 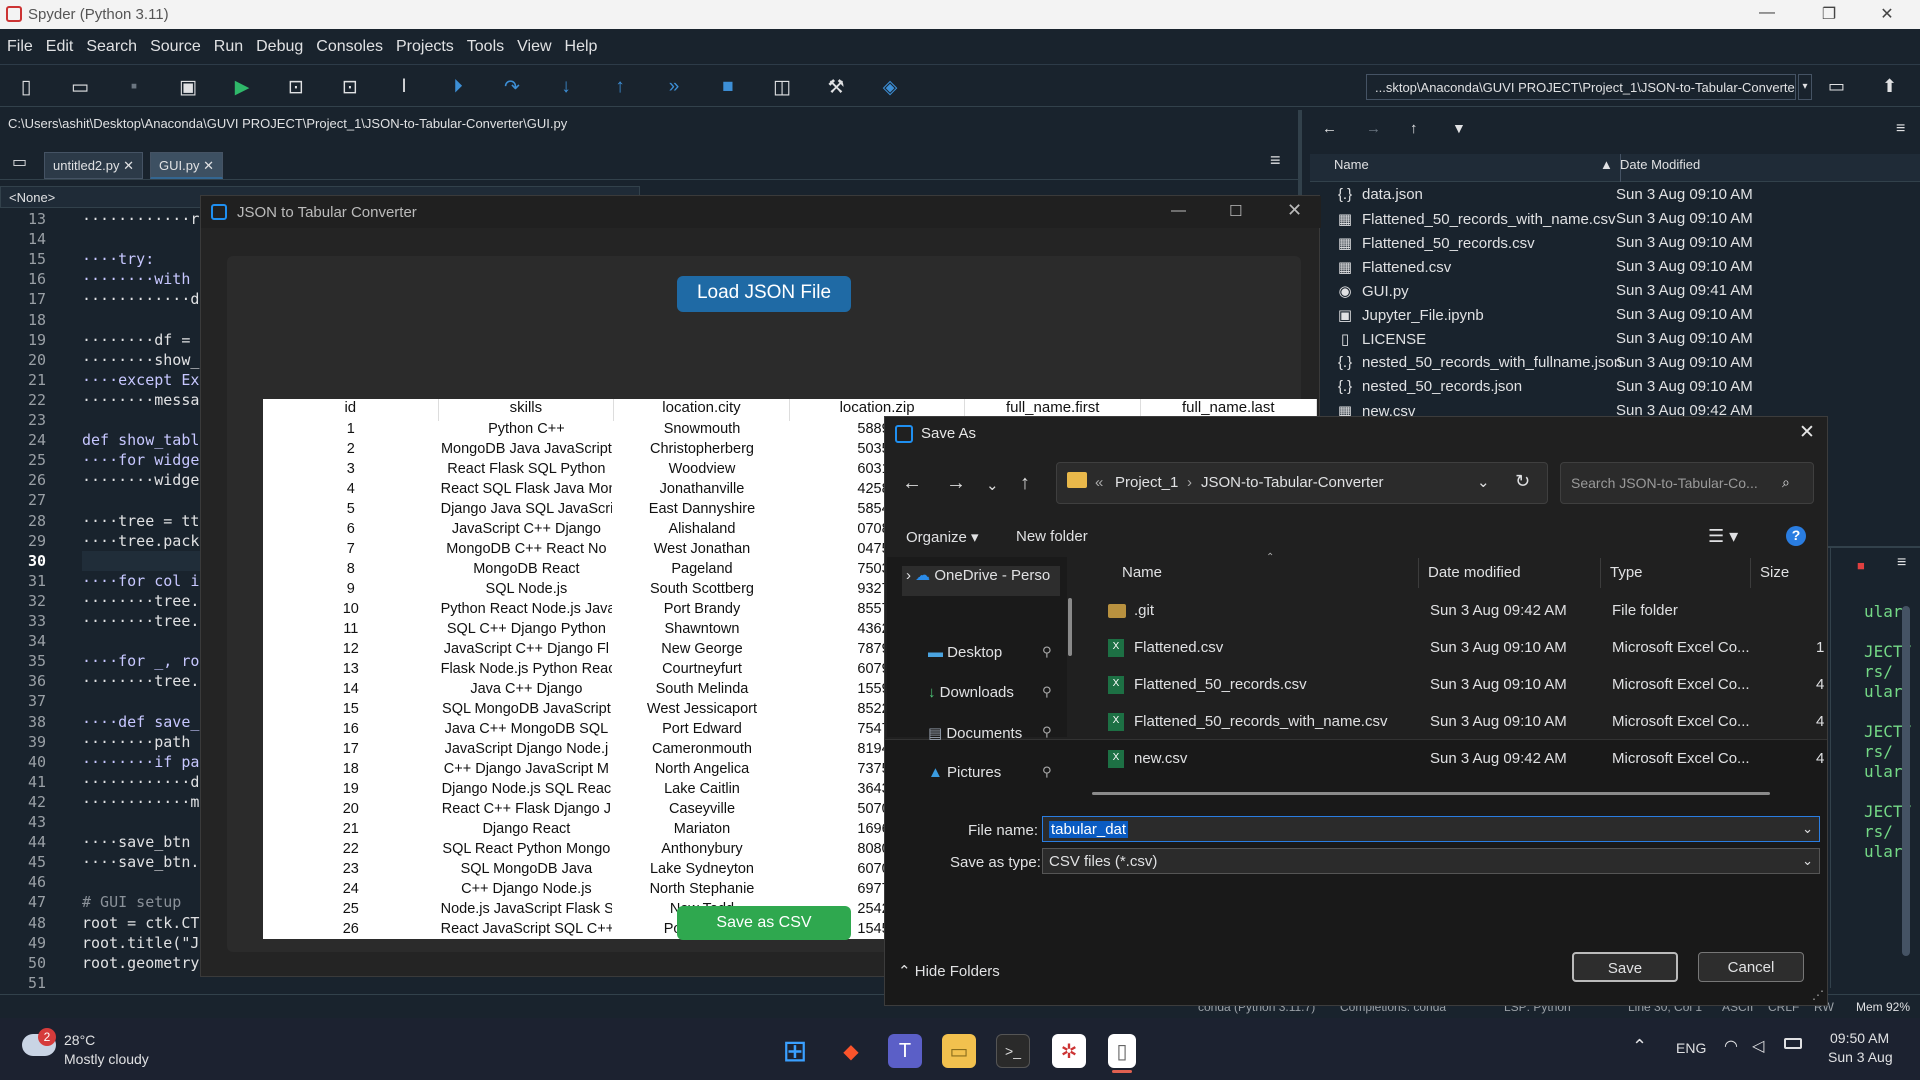 I want to click on explorer-file-row: {.} data.json, so click(x=1379, y=198).